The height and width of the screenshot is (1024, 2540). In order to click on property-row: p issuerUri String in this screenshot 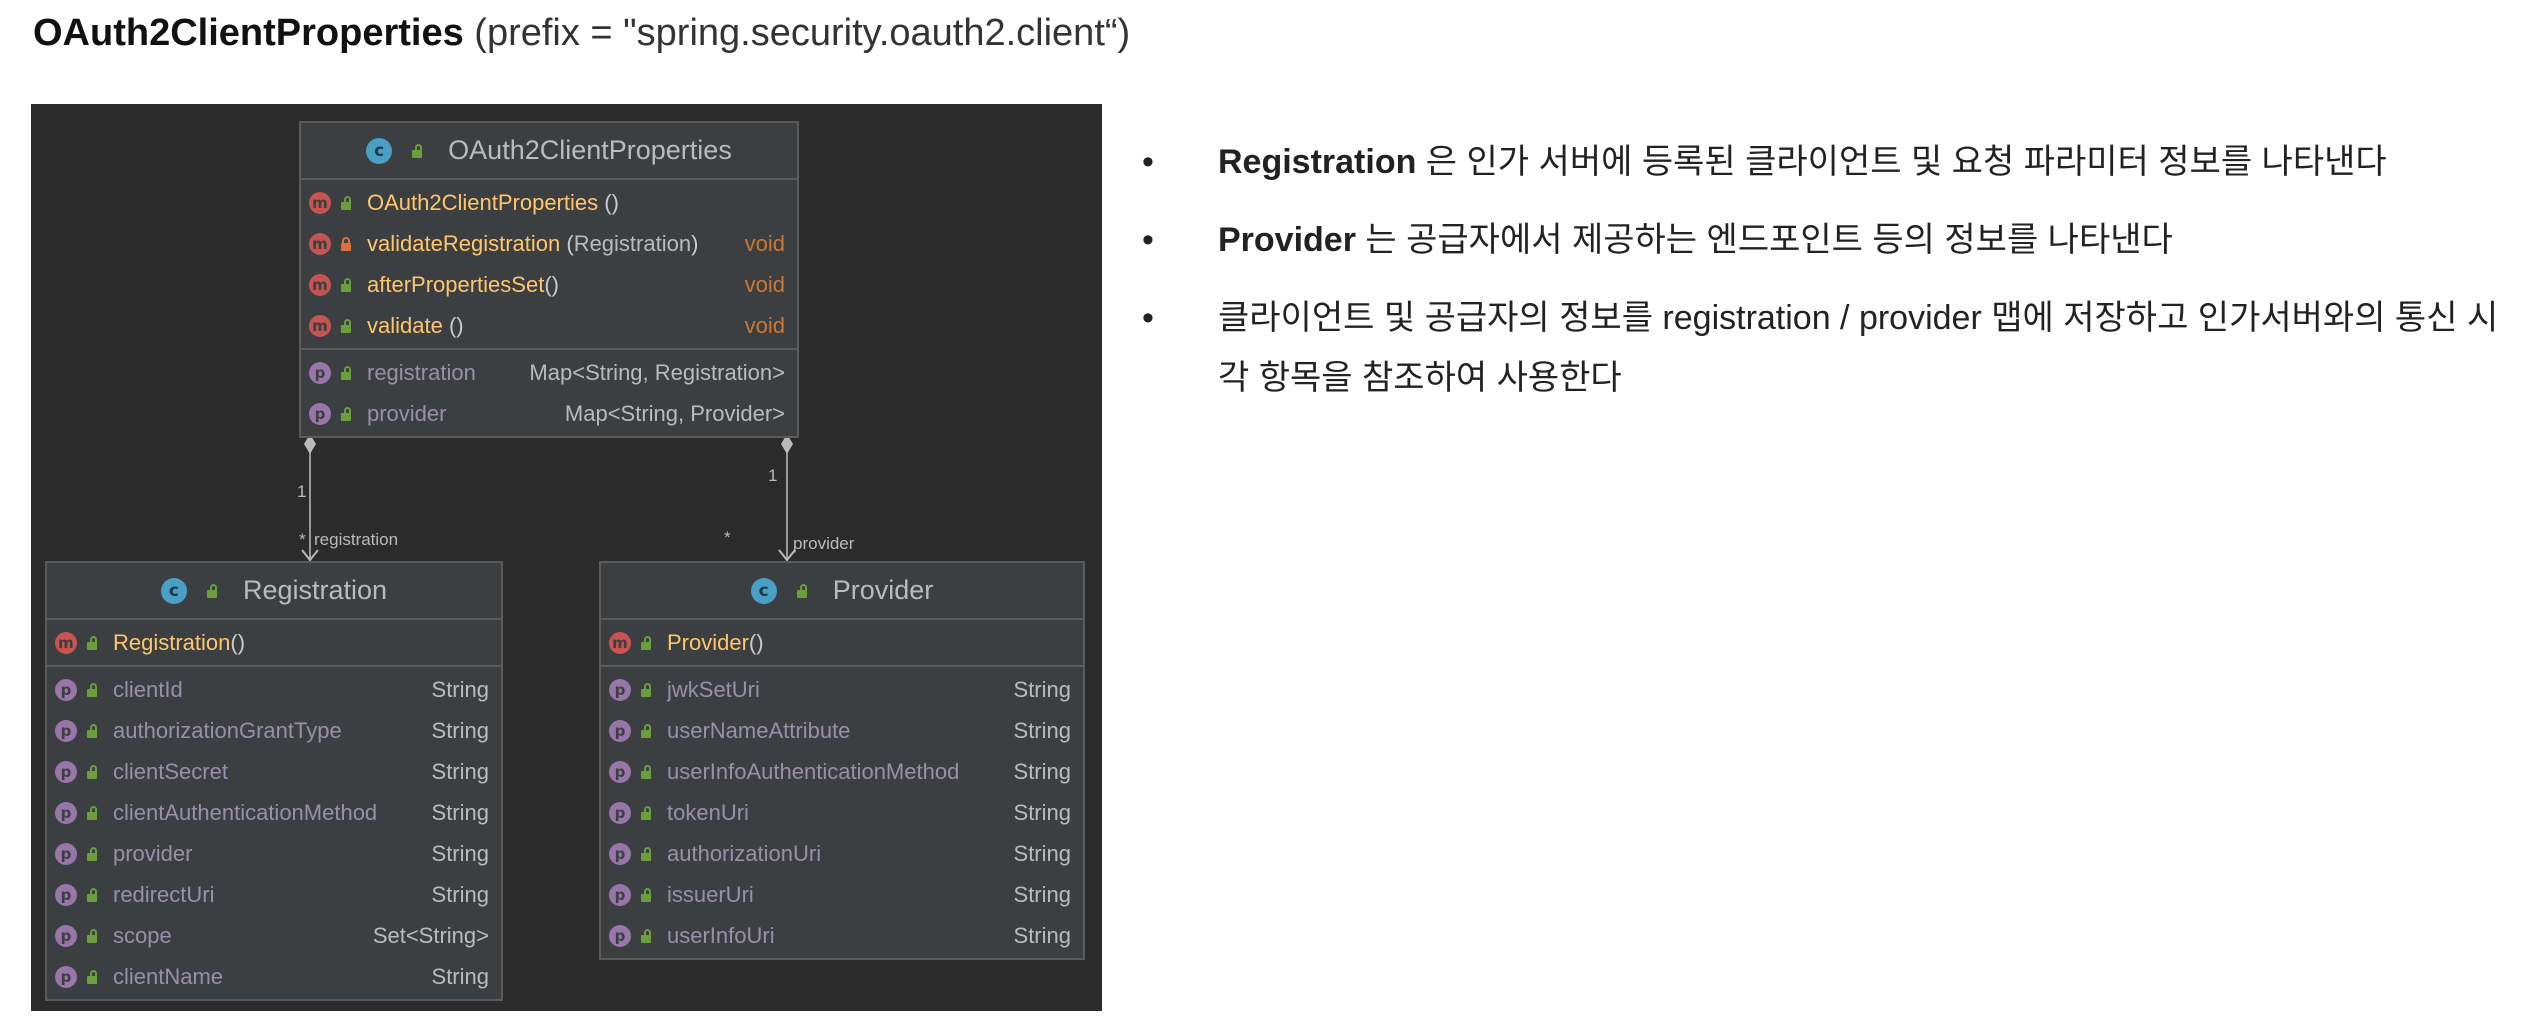, I will do `click(842, 894)`.